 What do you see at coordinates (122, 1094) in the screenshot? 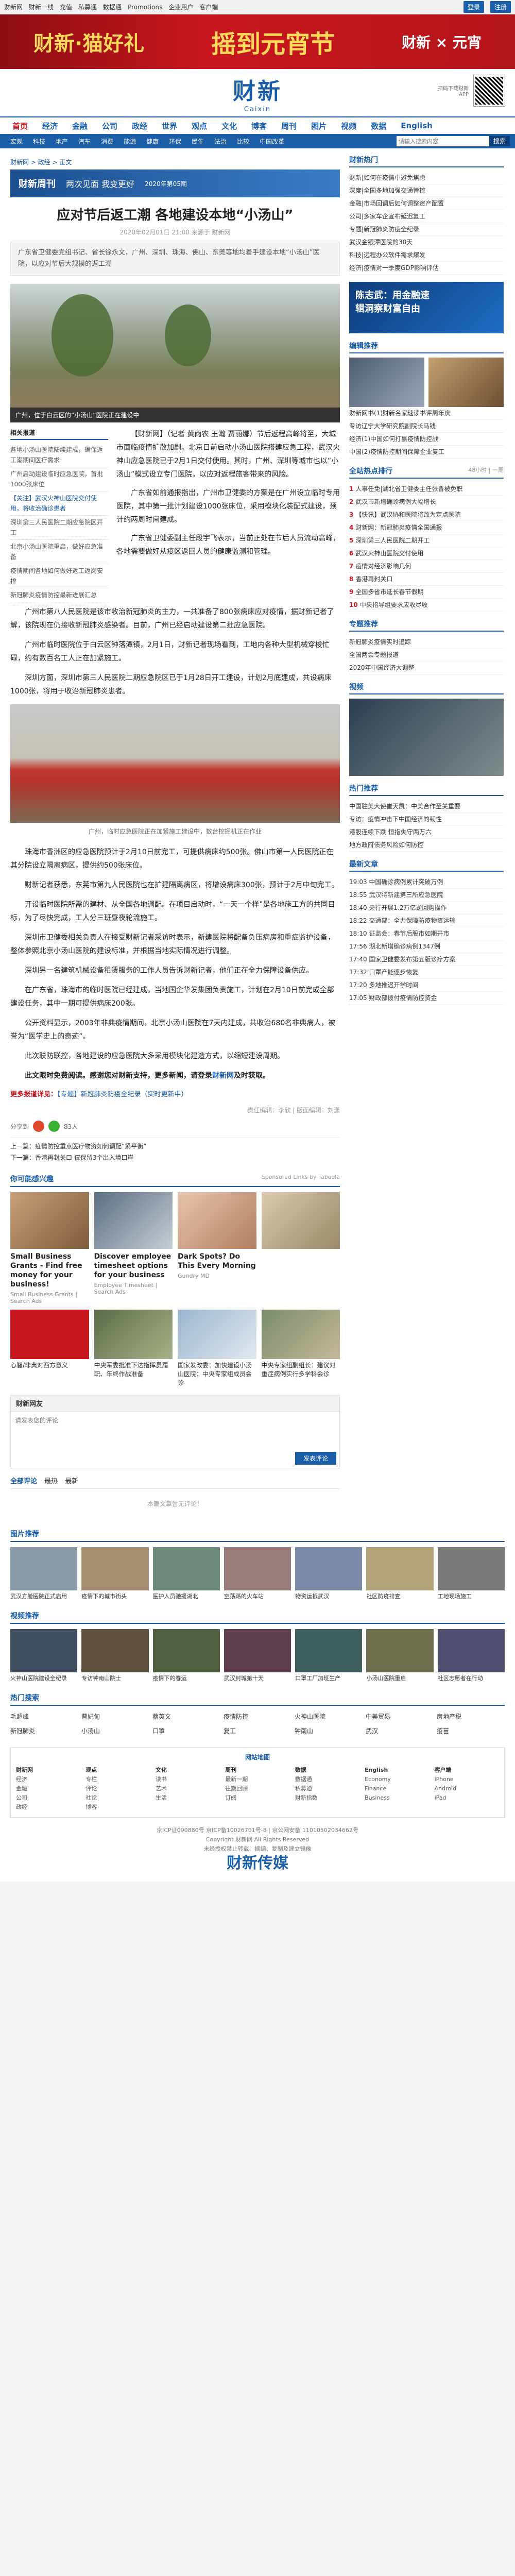
I see `topic-link: 【专题】新冠肺炎防疫全纪录（实时更新中）` at bounding box center [122, 1094].